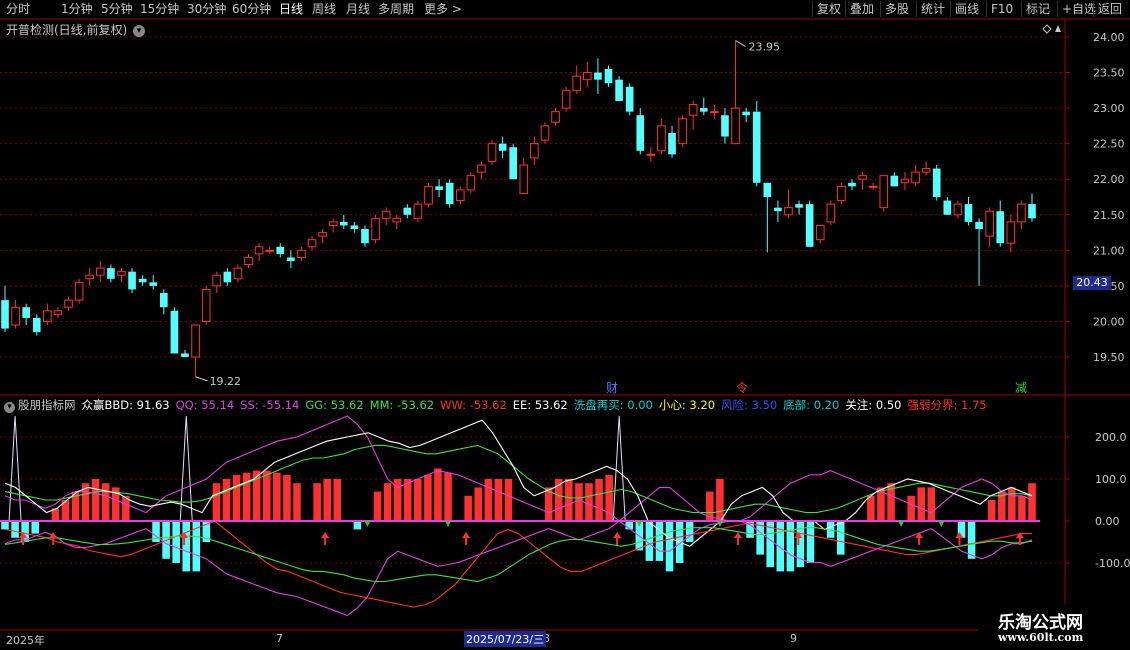  What do you see at coordinates (201, 379) in the screenshot?
I see `low-pointer` at bounding box center [201, 379].